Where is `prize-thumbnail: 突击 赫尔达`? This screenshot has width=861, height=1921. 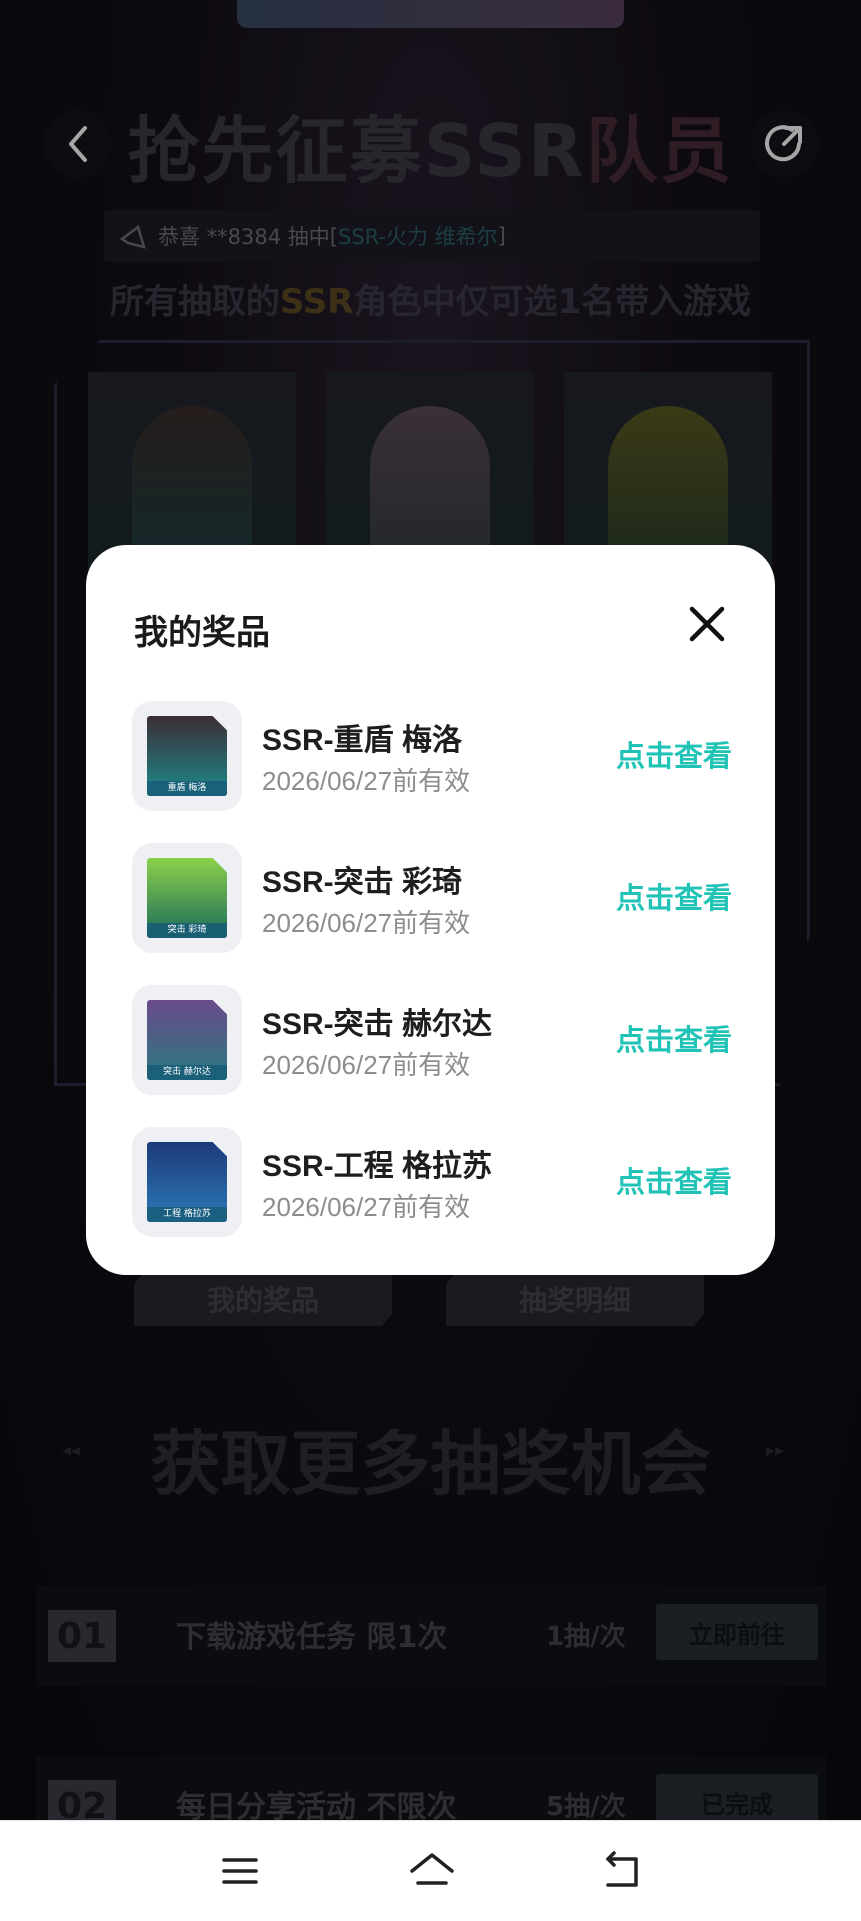 prize-thumbnail: 突击 赫尔达 is located at coordinates (187, 1040).